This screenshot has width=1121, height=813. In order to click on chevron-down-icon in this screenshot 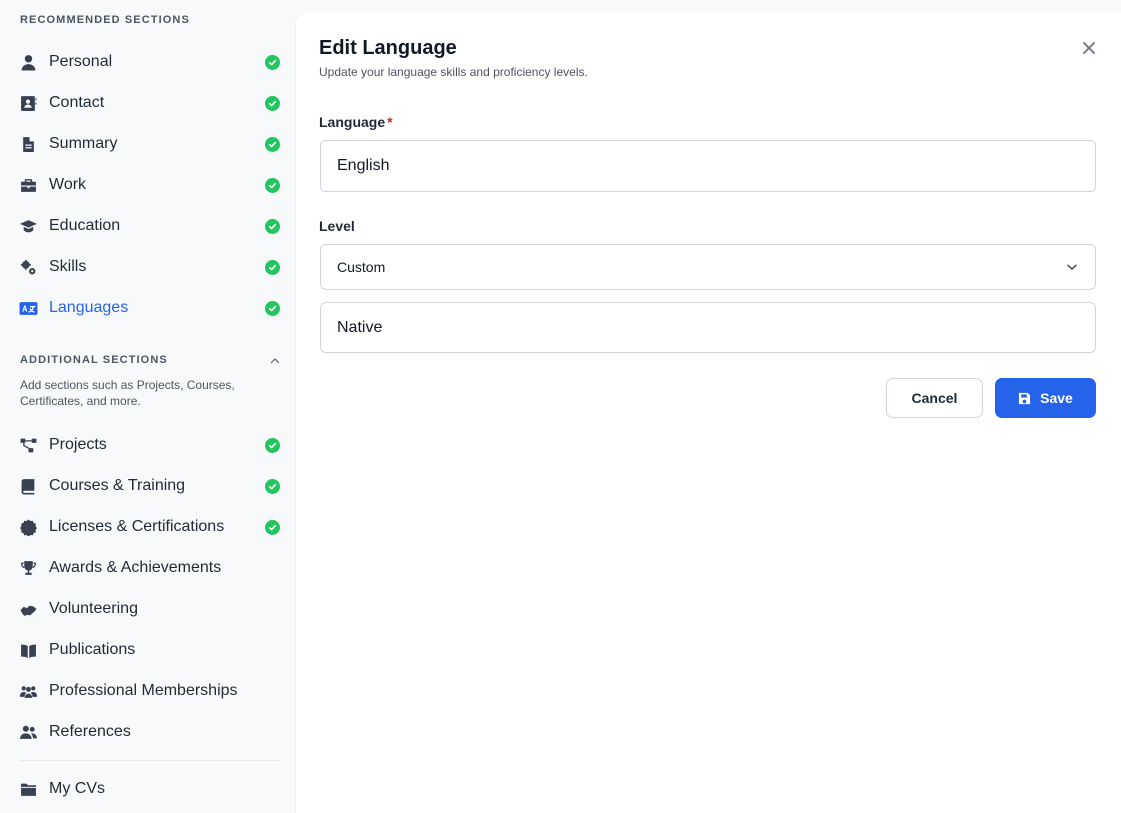, I will do `click(1072, 267)`.